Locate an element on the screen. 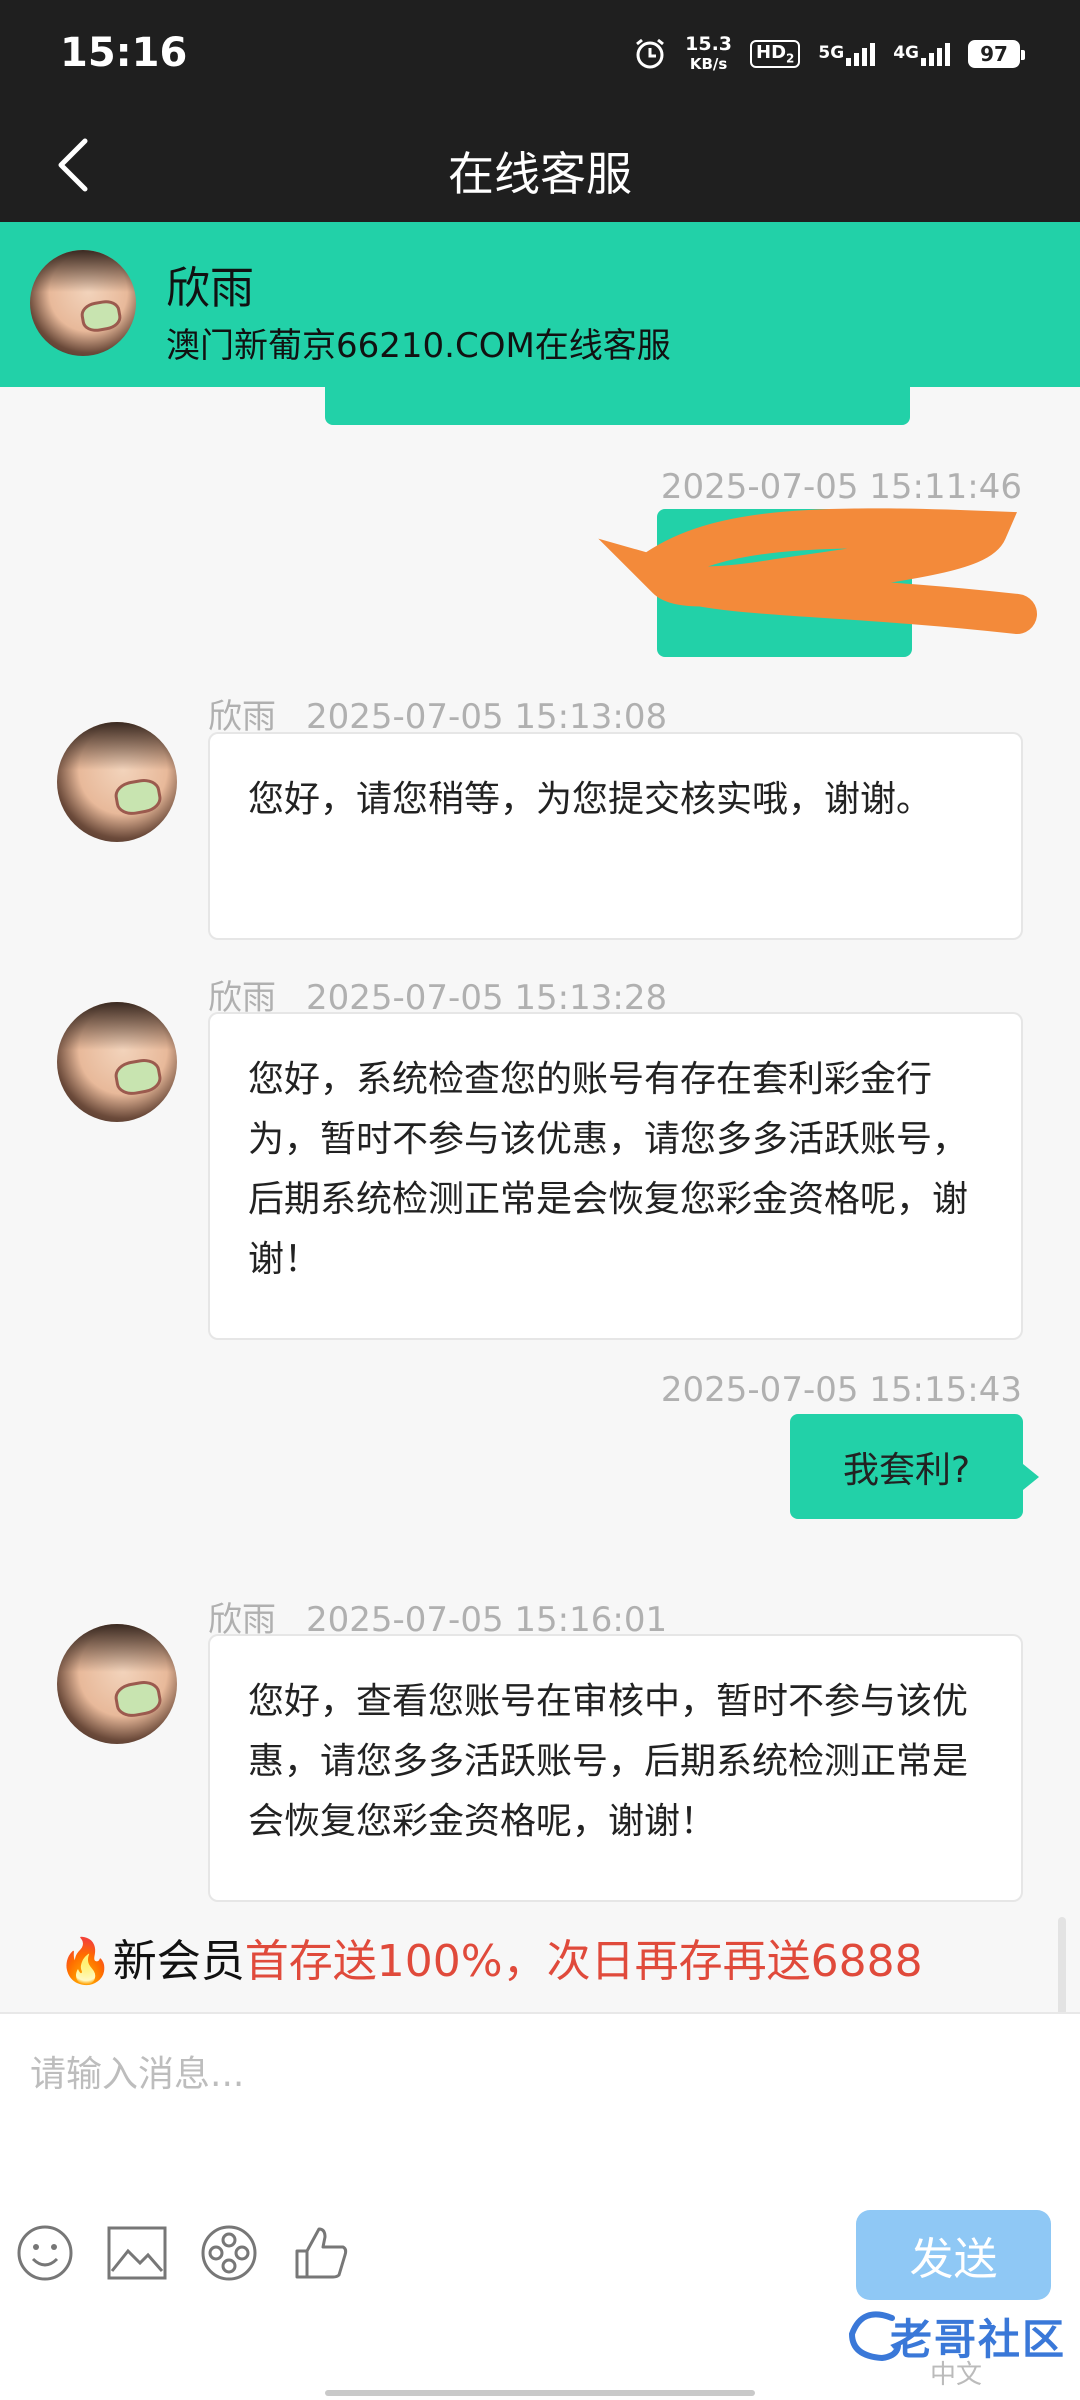  scrollbar is located at coordinates (1062, 1964).